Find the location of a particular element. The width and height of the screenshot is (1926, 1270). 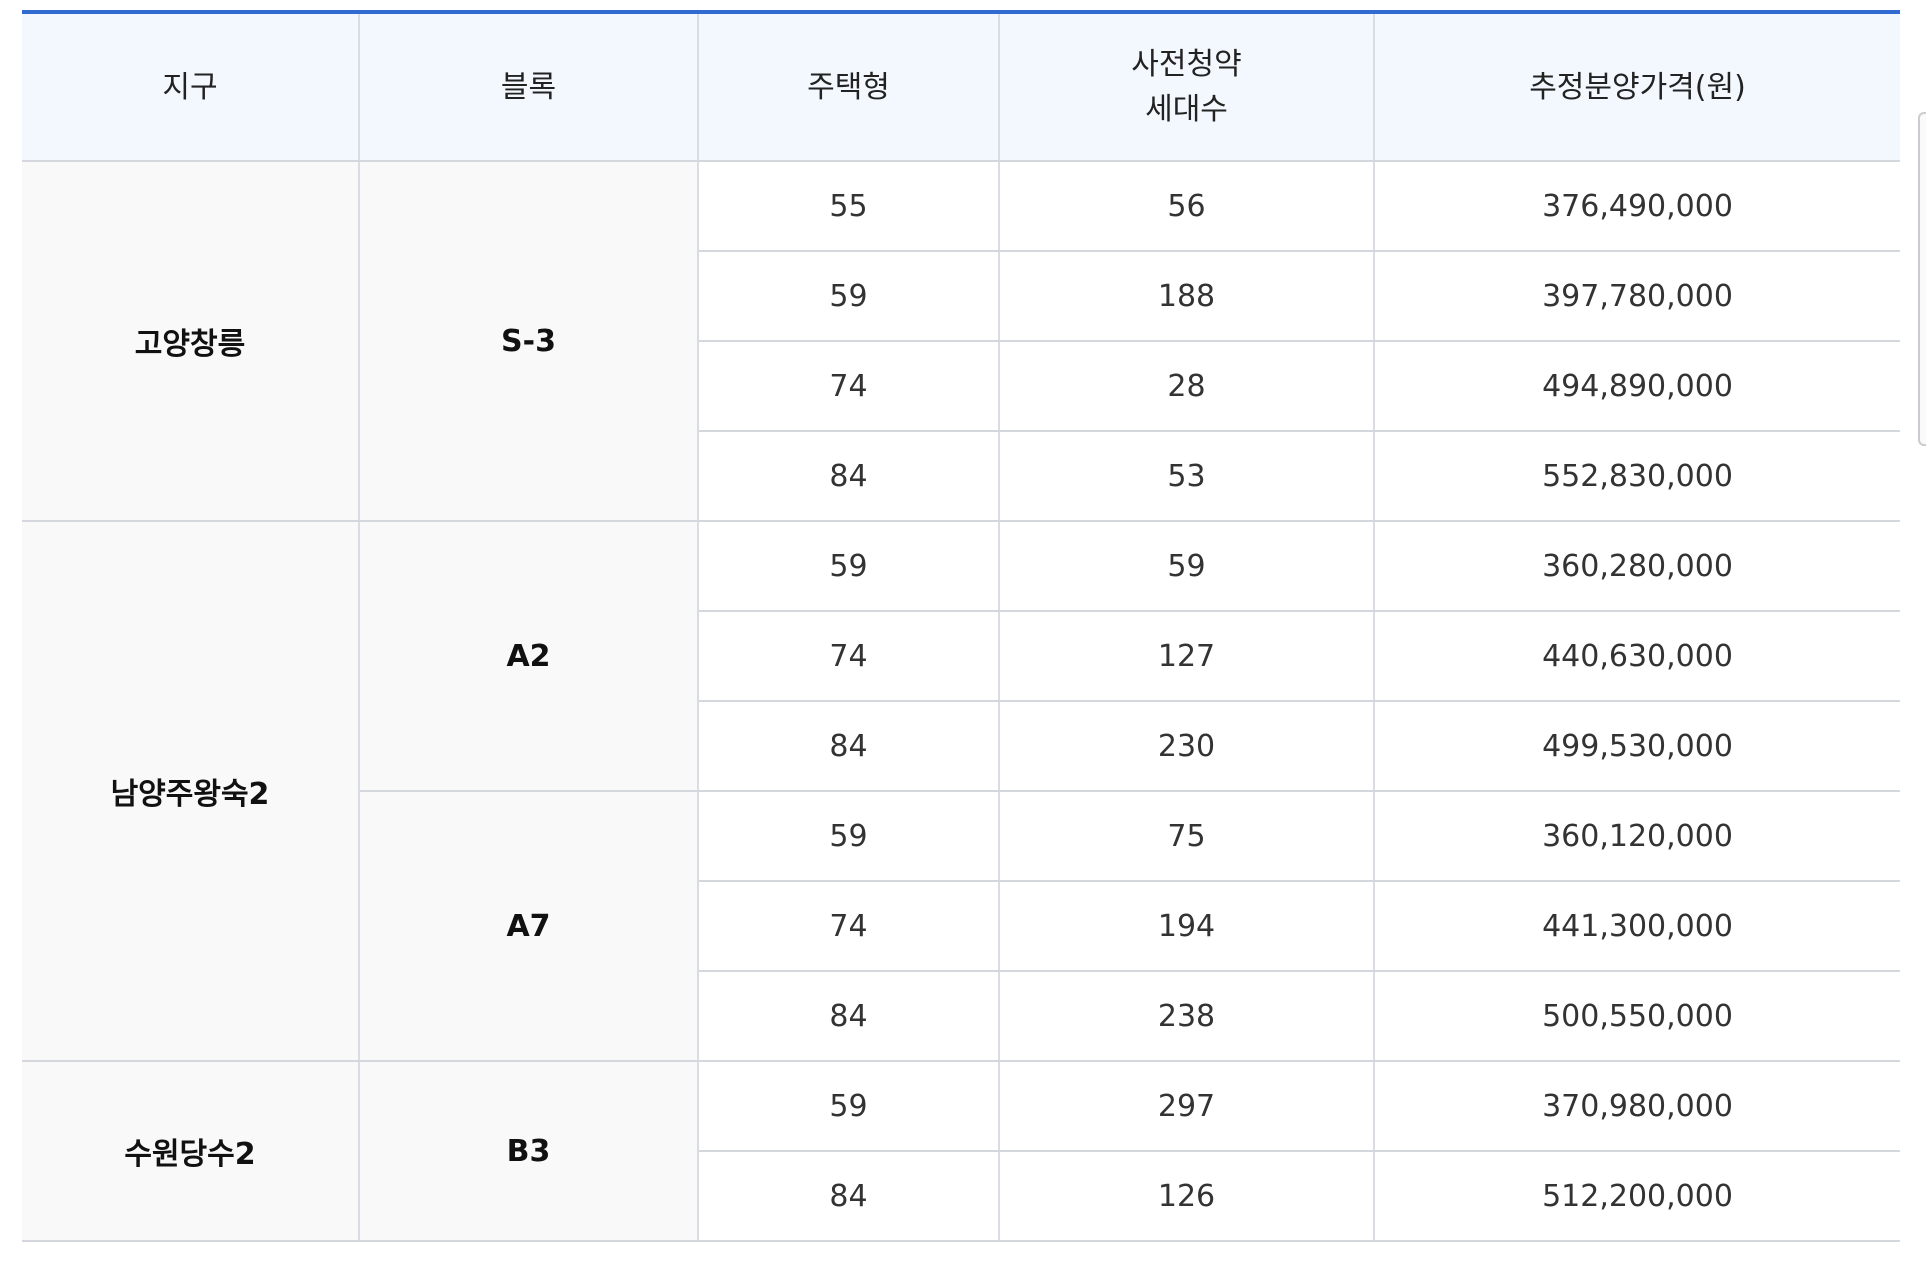

table-row: 수원당수2 B3 59 297 370,980,000 is located at coordinates (961, 1151).